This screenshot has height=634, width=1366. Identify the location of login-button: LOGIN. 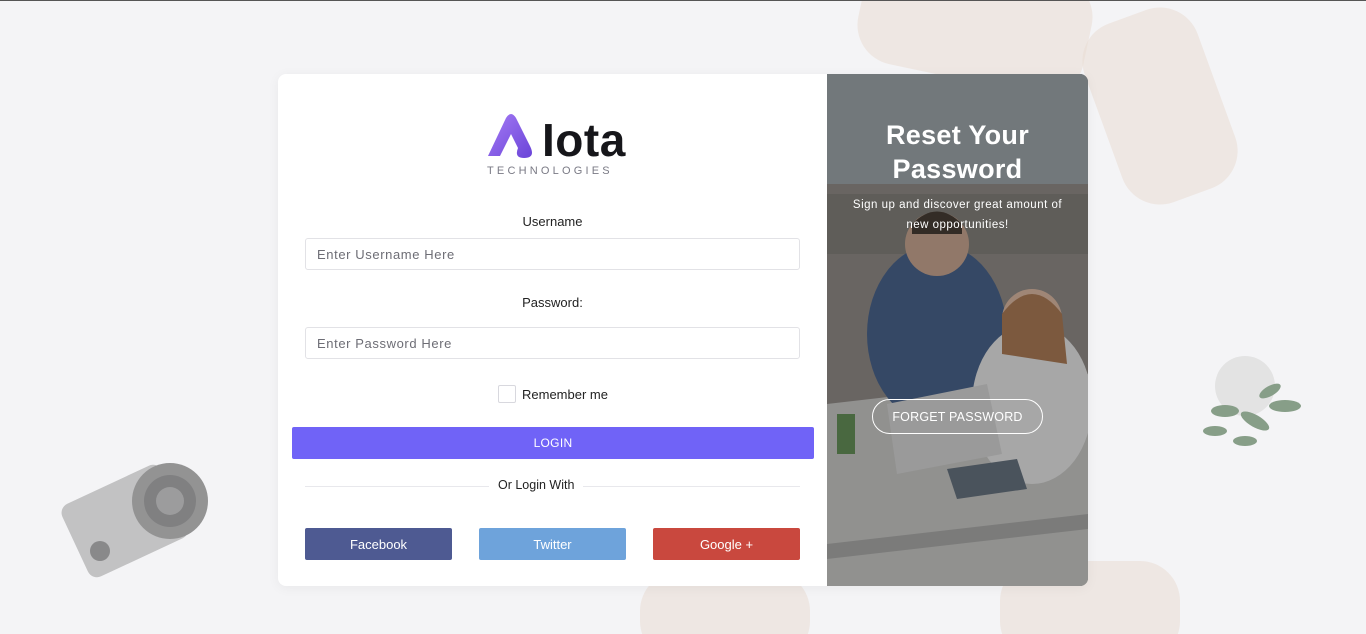
(553, 443).